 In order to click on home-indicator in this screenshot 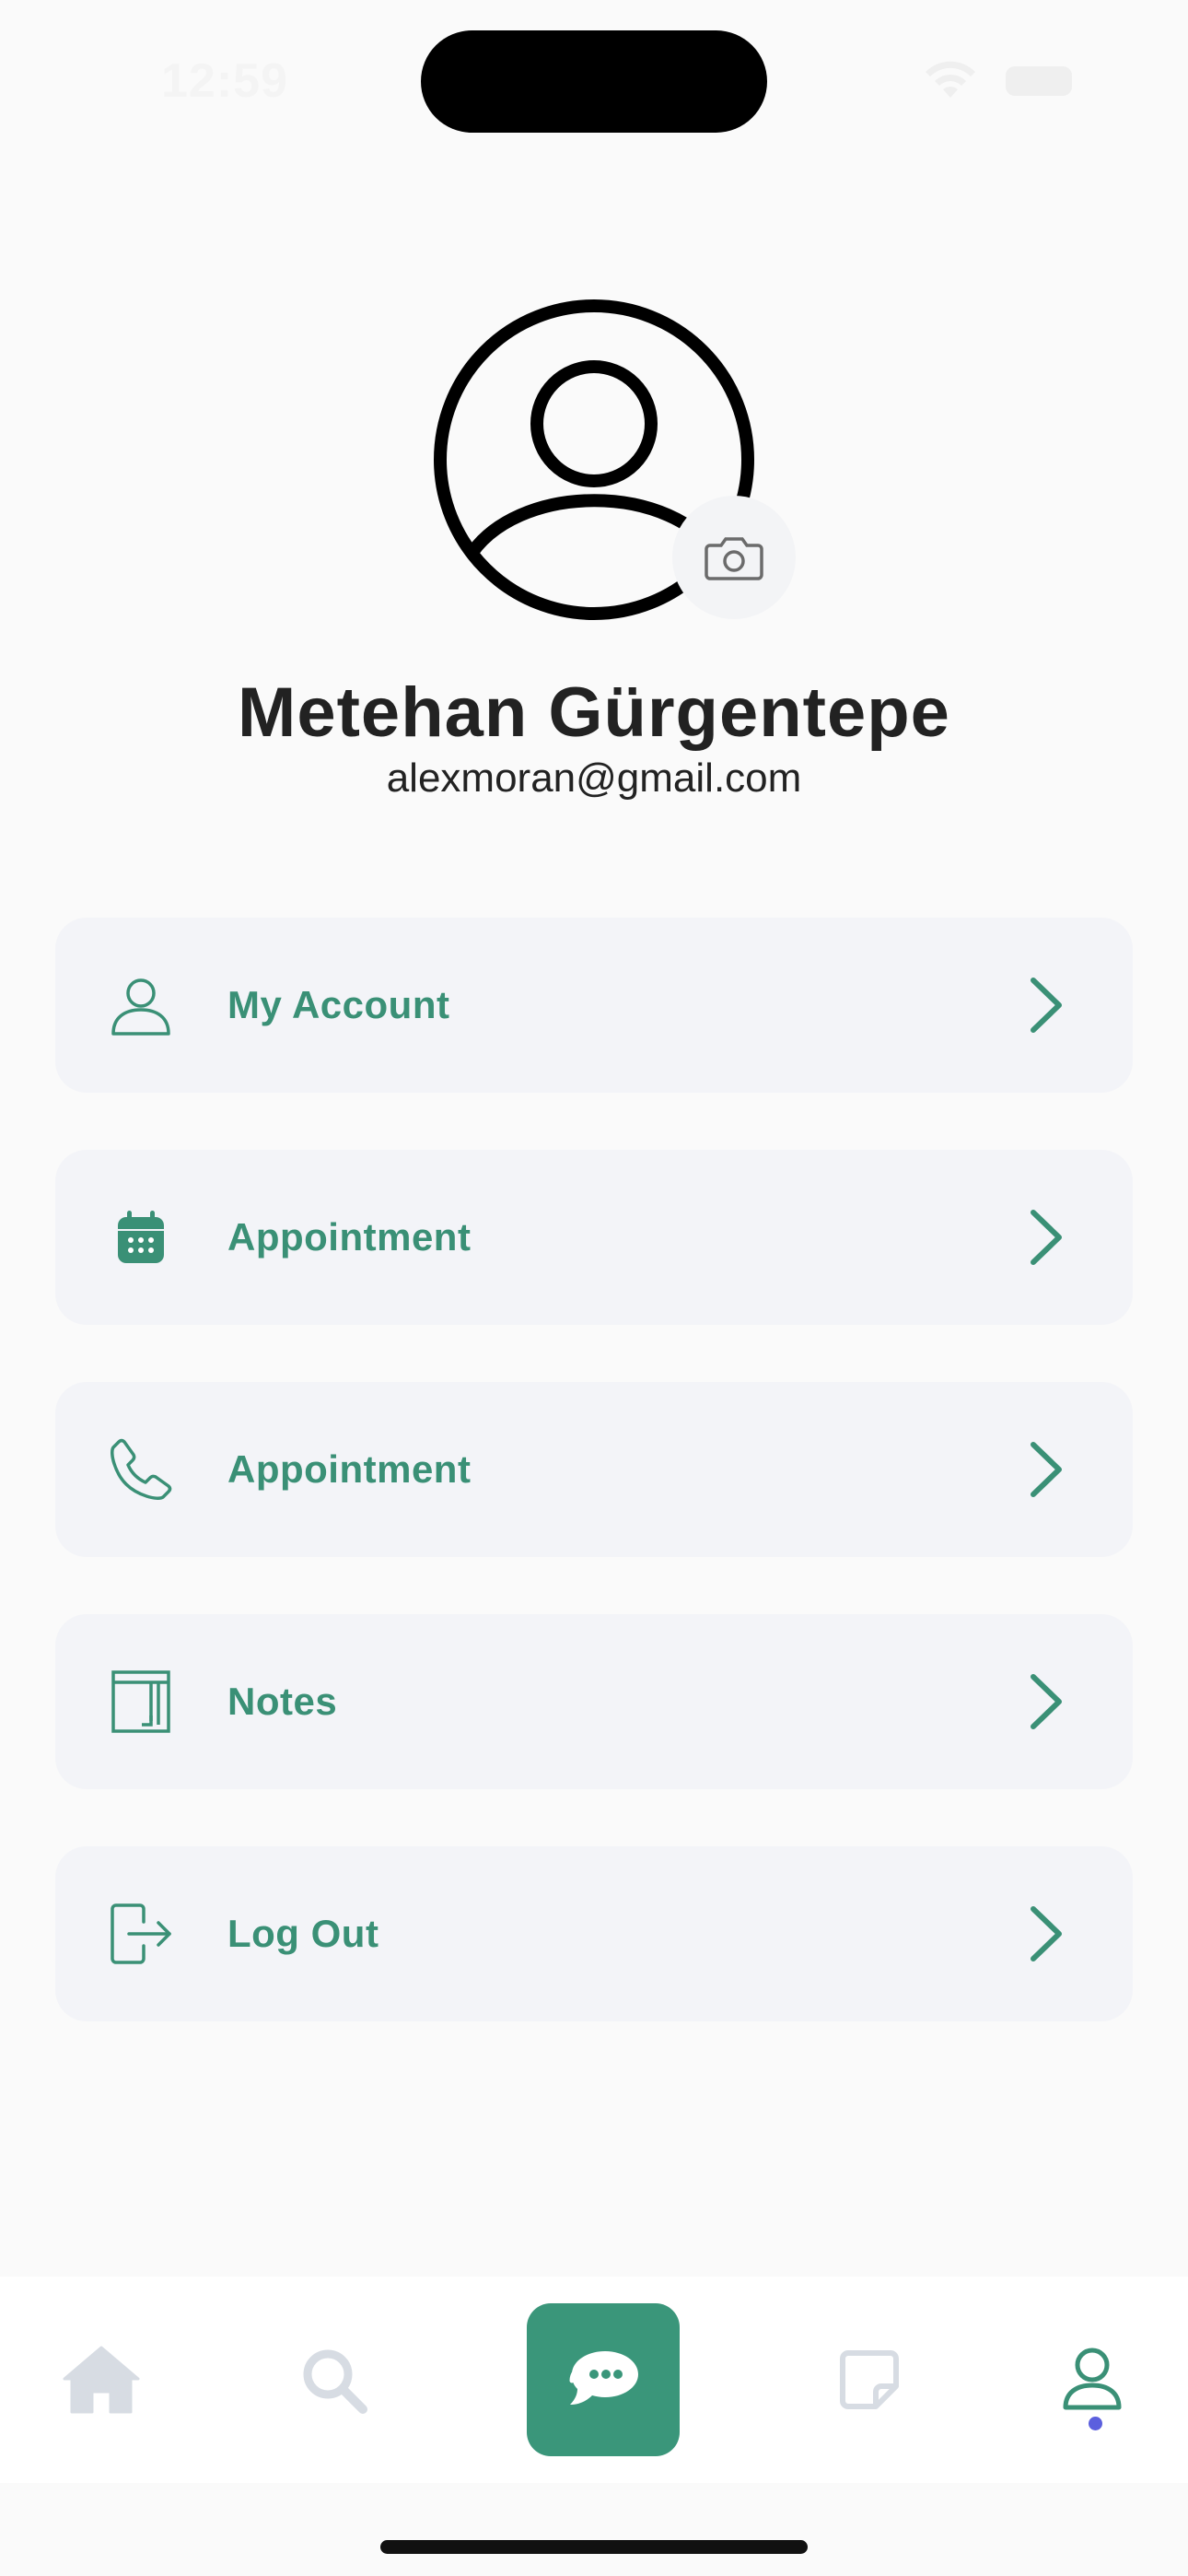, I will do `click(594, 2547)`.